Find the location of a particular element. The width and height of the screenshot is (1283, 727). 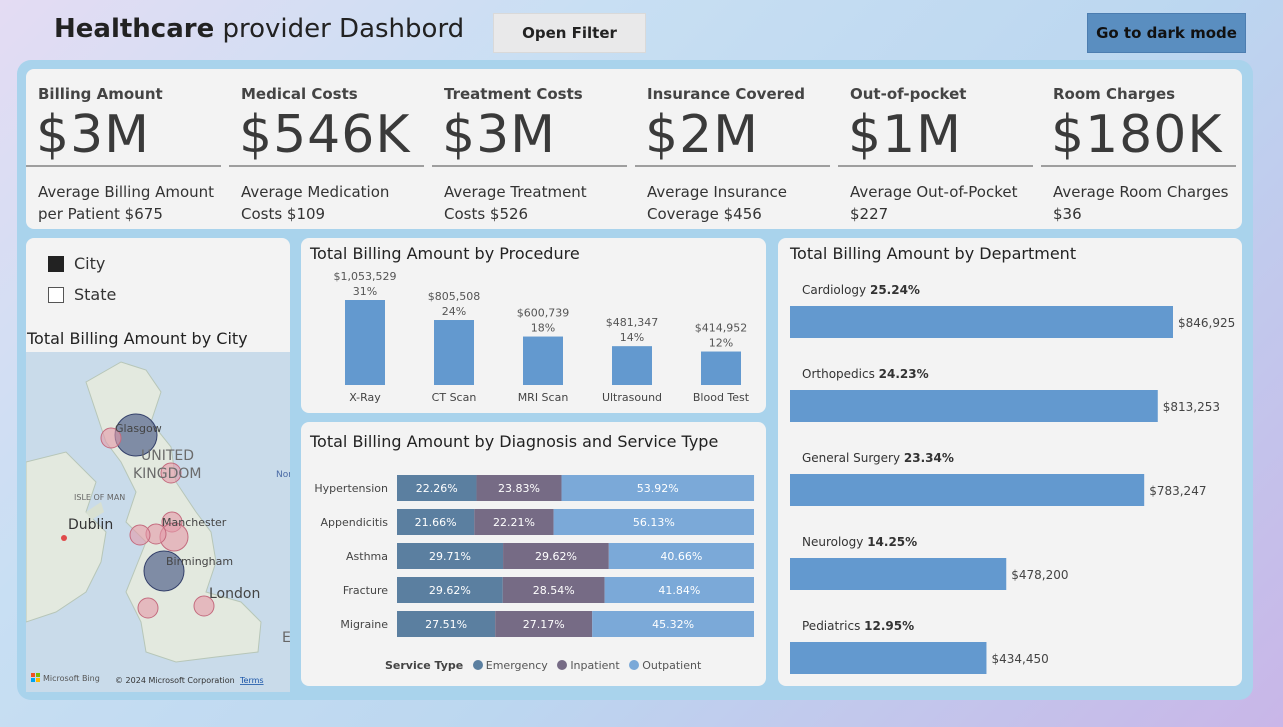

terms-link: Terms is located at coordinates (251, 680).